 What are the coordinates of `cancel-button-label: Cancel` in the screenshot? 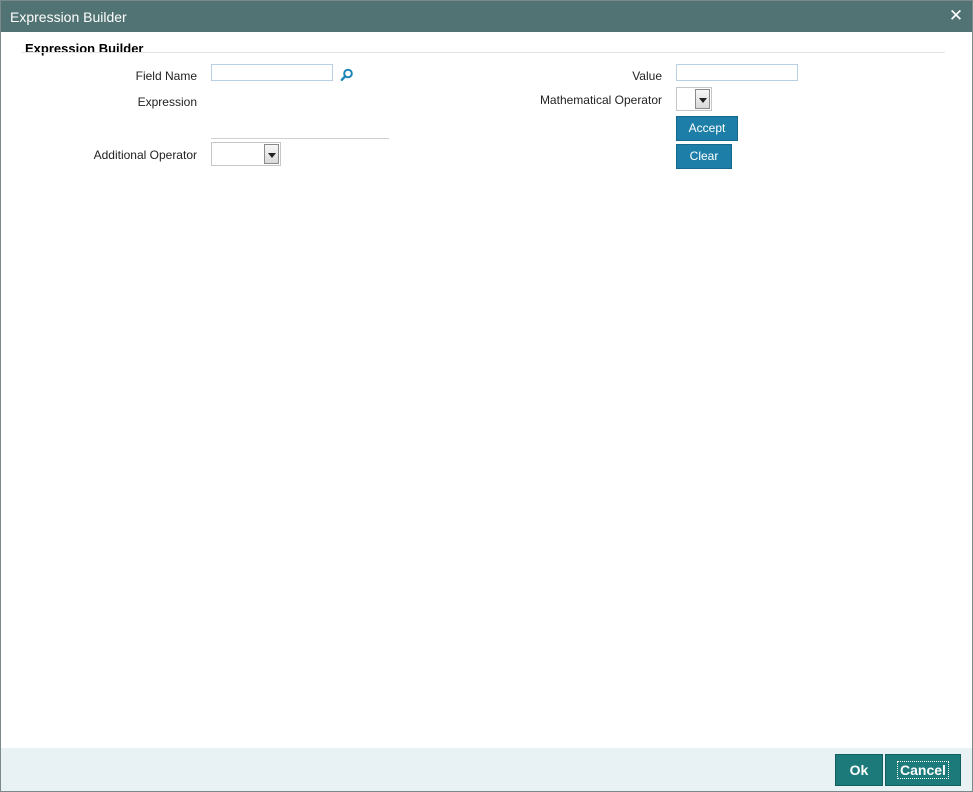 It's located at (923, 770).